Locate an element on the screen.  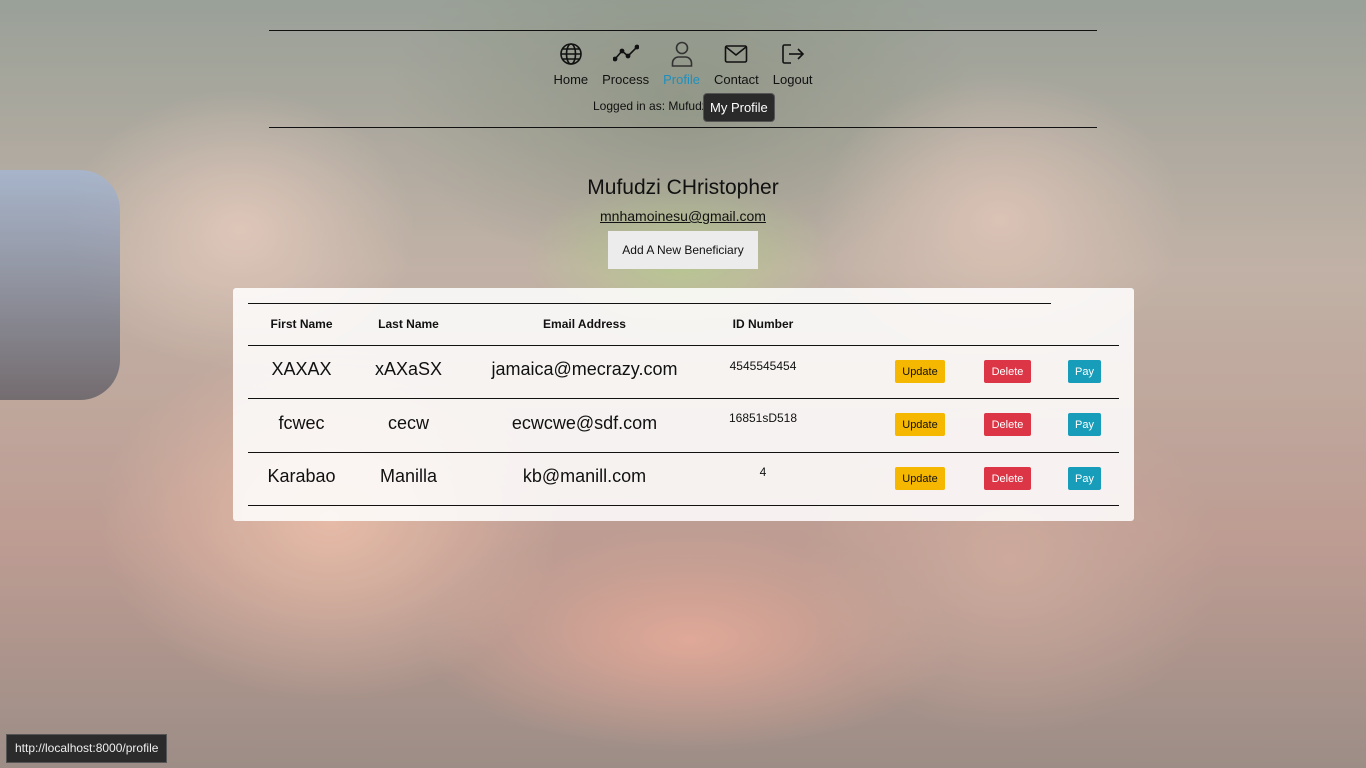
column-header-first-name: First Name is located at coordinates (301, 324).